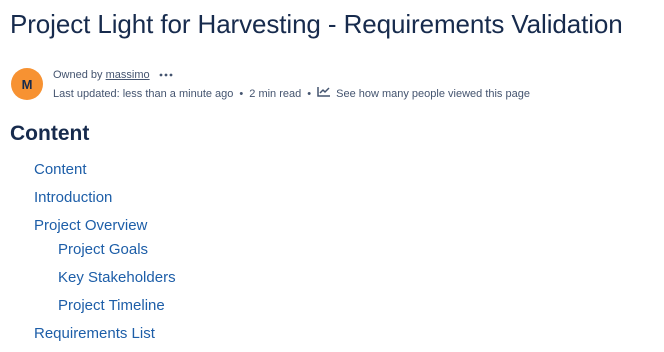 This screenshot has width=664, height=352. What do you see at coordinates (433, 94) in the screenshot?
I see `analytics-label: See how many people viewed this page` at bounding box center [433, 94].